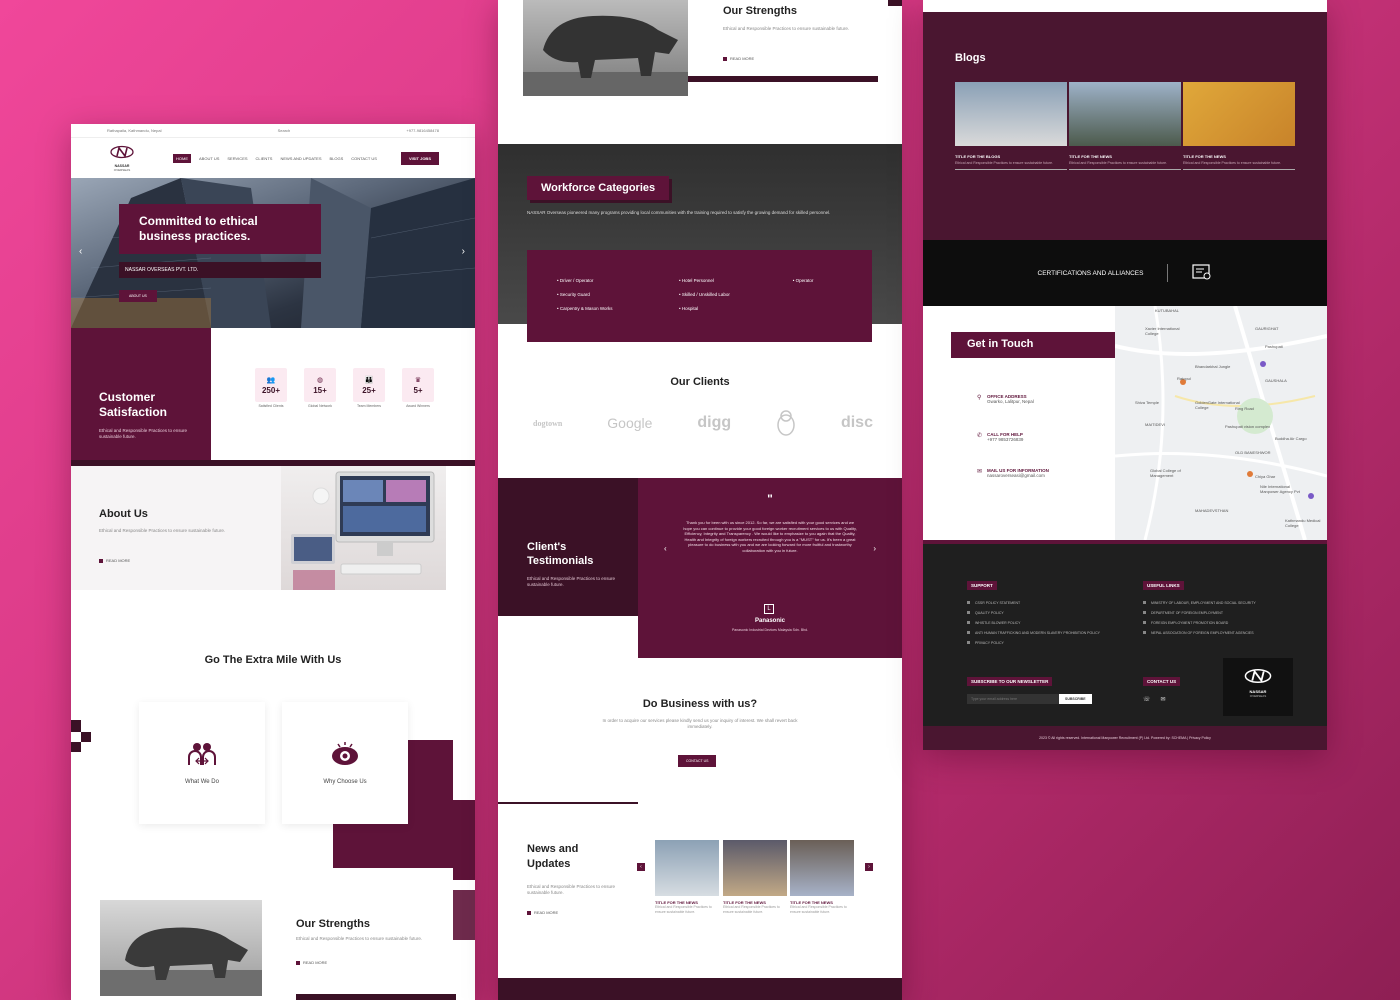 The height and width of the screenshot is (1000, 1400). What do you see at coordinates (1005, 439) in the screenshot?
I see `call-number: +977 9853726839` at bounding box center [1005, 439].